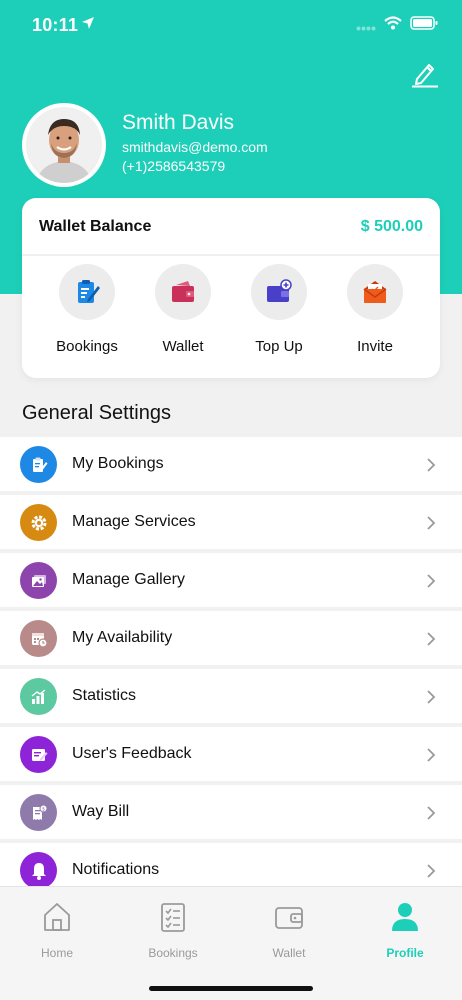 This screenshot has height=1000, width=462. I want to click on wallet-balance-amount: $ 500.00, so click(391, 226).